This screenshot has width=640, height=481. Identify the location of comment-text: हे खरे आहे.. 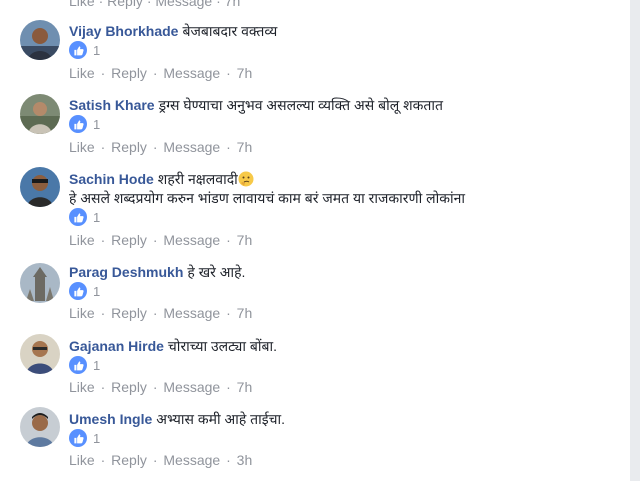
(216, 272).